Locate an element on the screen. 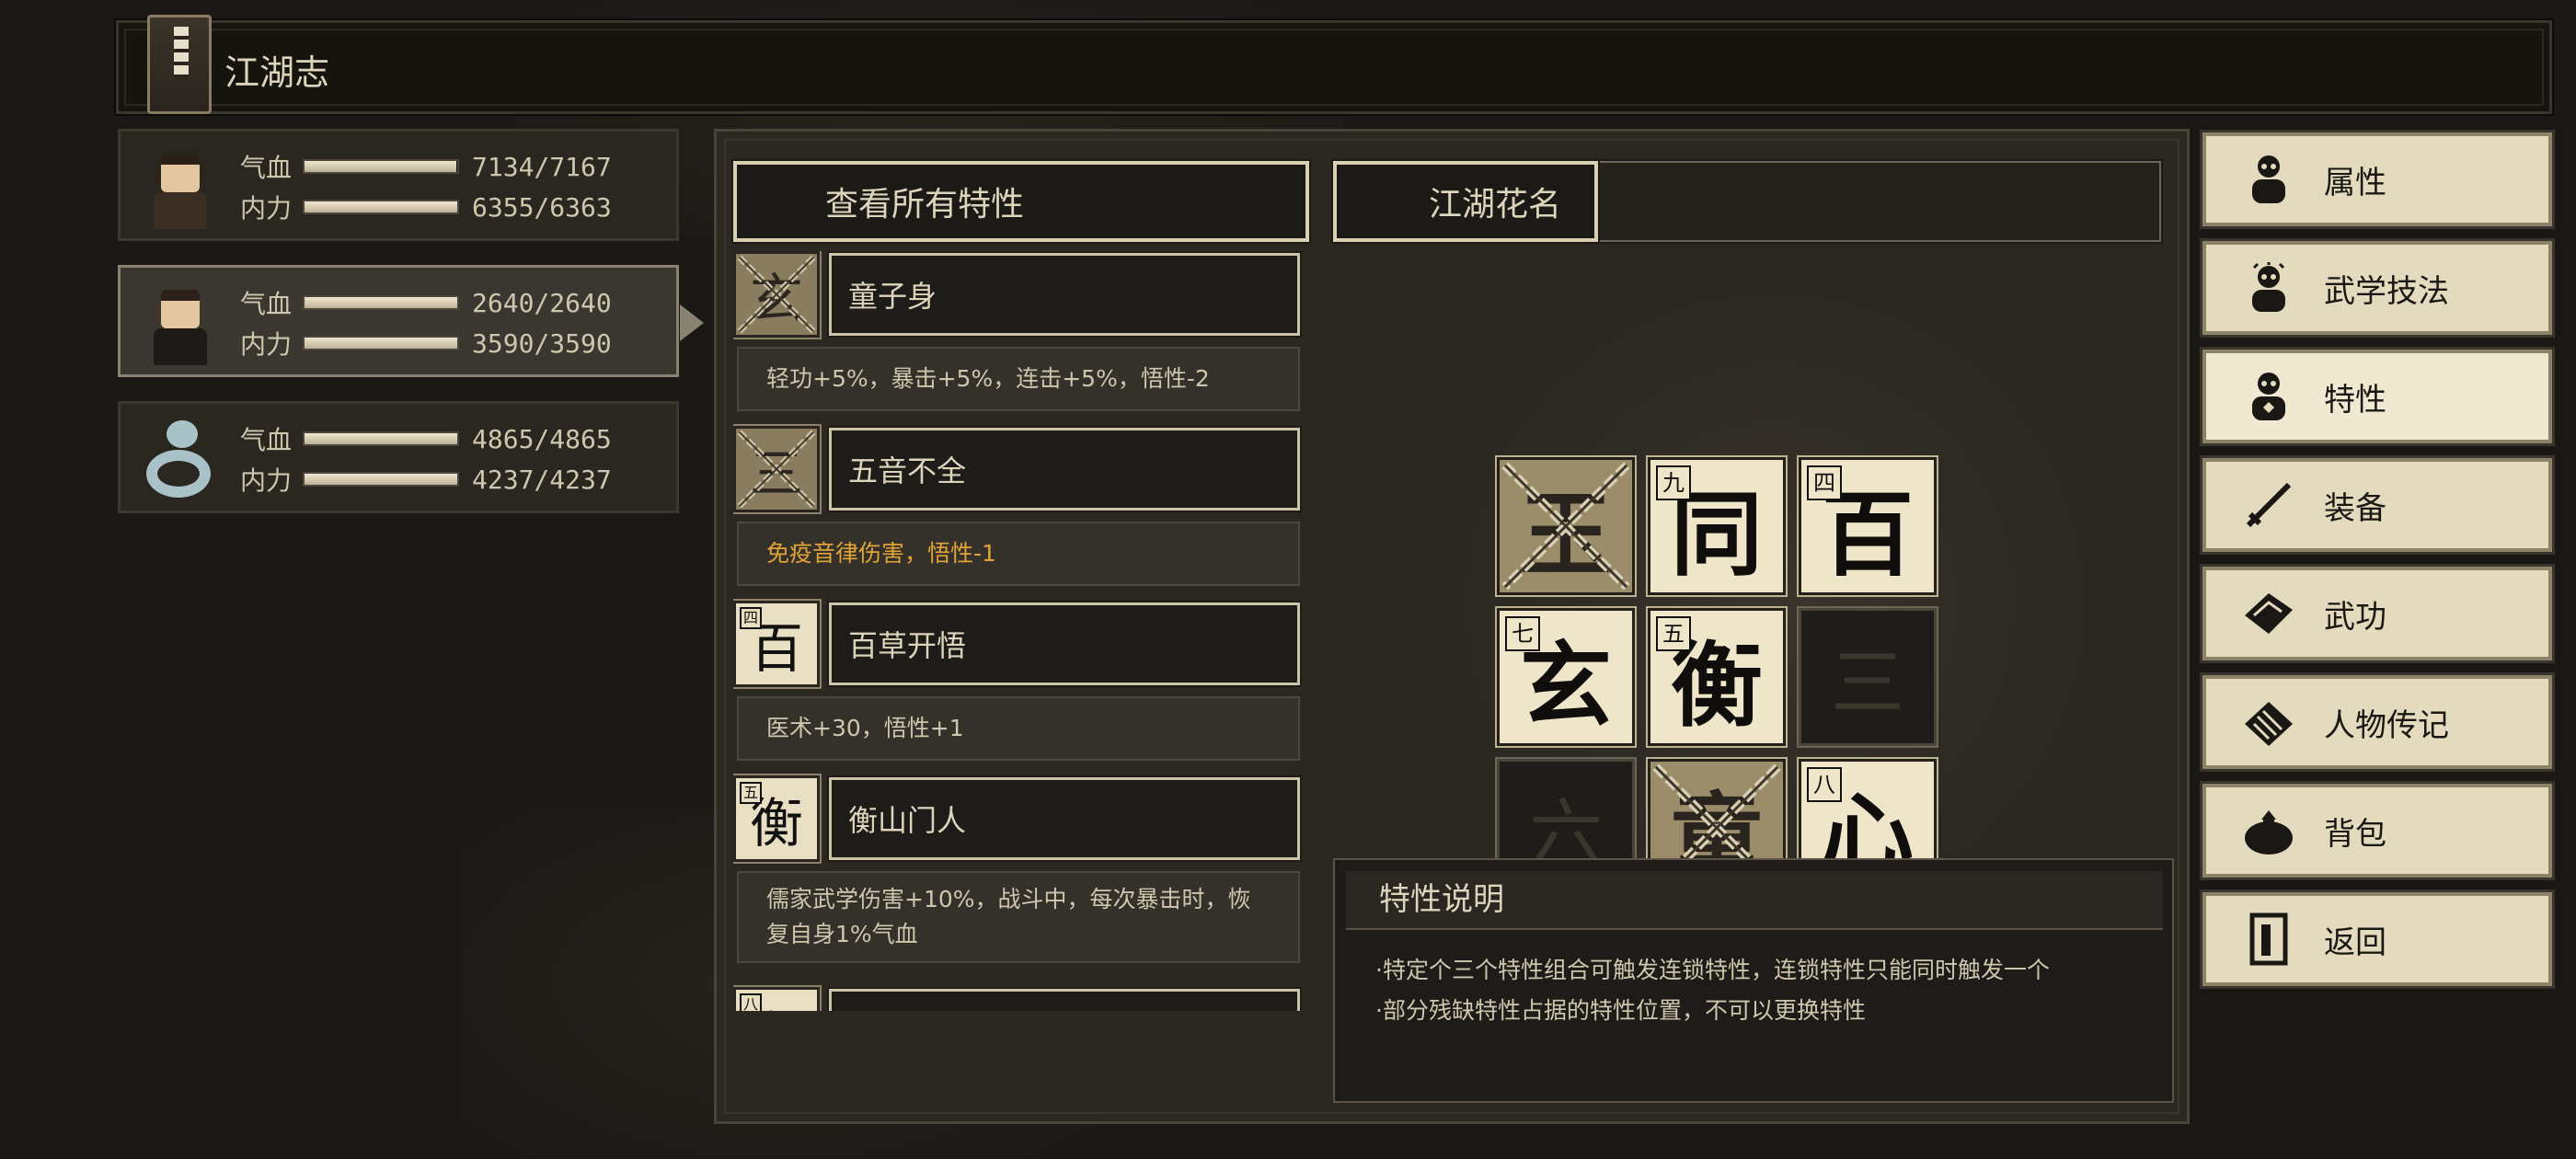 The width and height of the screenshot is (2576, 1159). menu-biography-button: 人物传记 is located at coordinates (2377, 722).